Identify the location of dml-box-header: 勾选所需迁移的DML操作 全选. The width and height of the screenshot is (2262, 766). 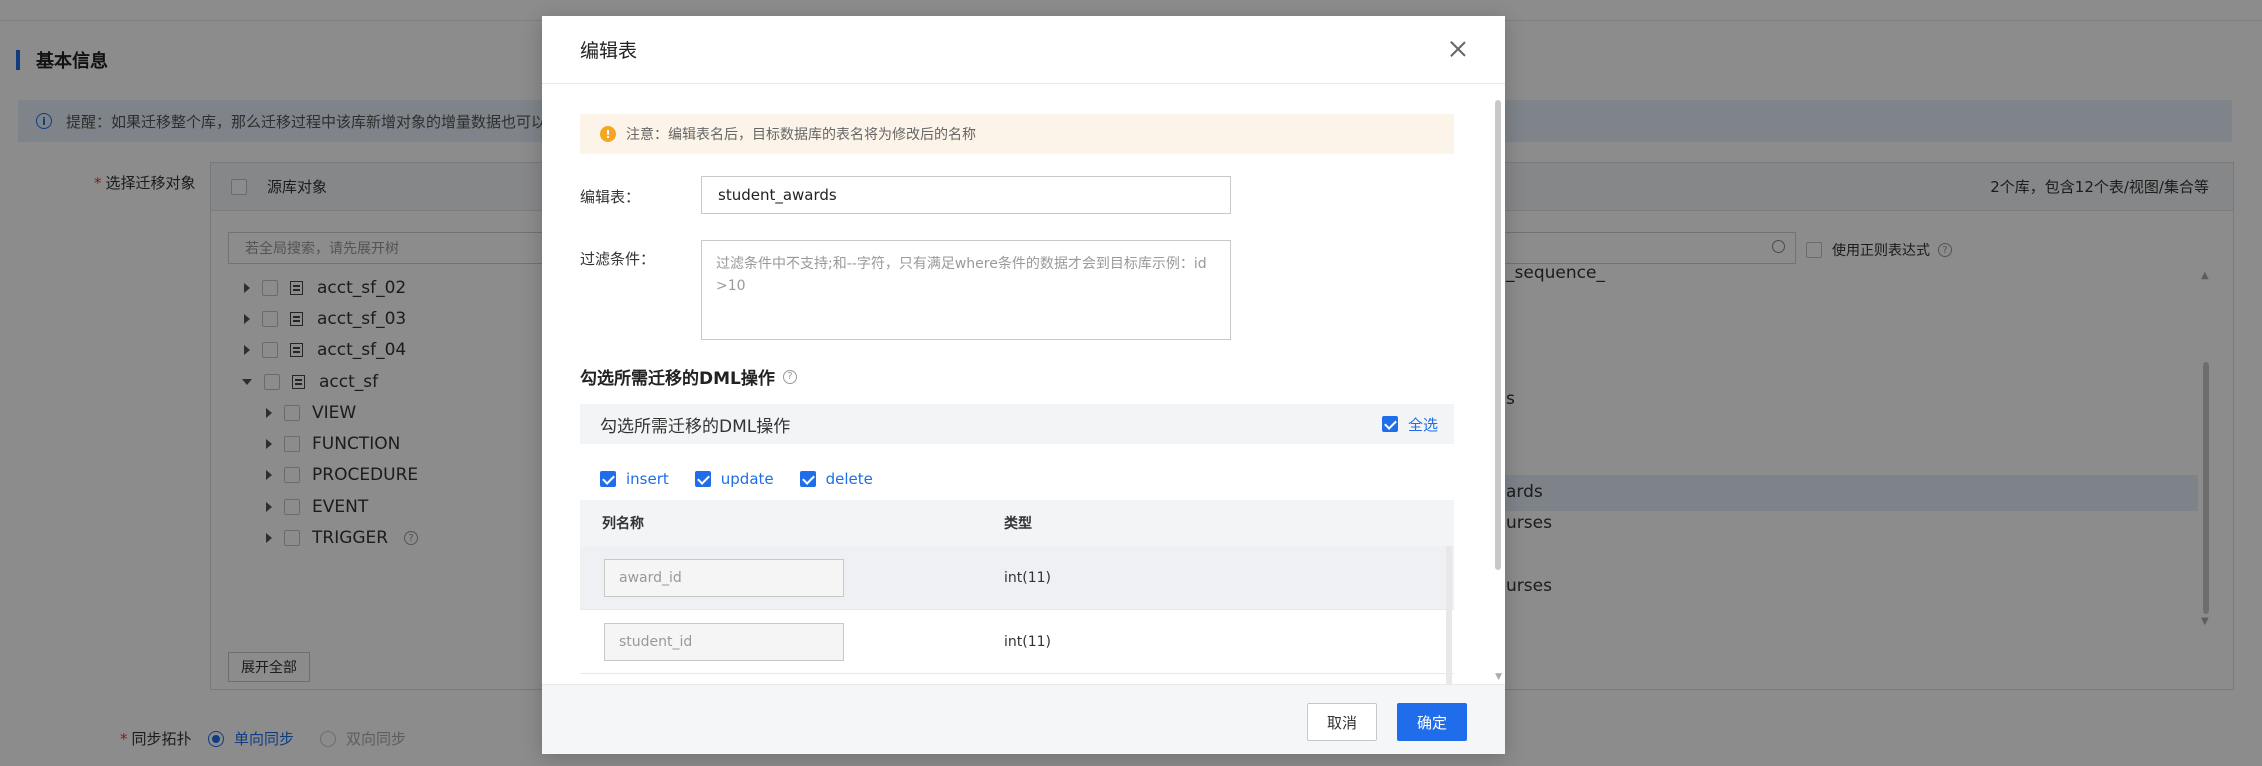
(1017, 424).